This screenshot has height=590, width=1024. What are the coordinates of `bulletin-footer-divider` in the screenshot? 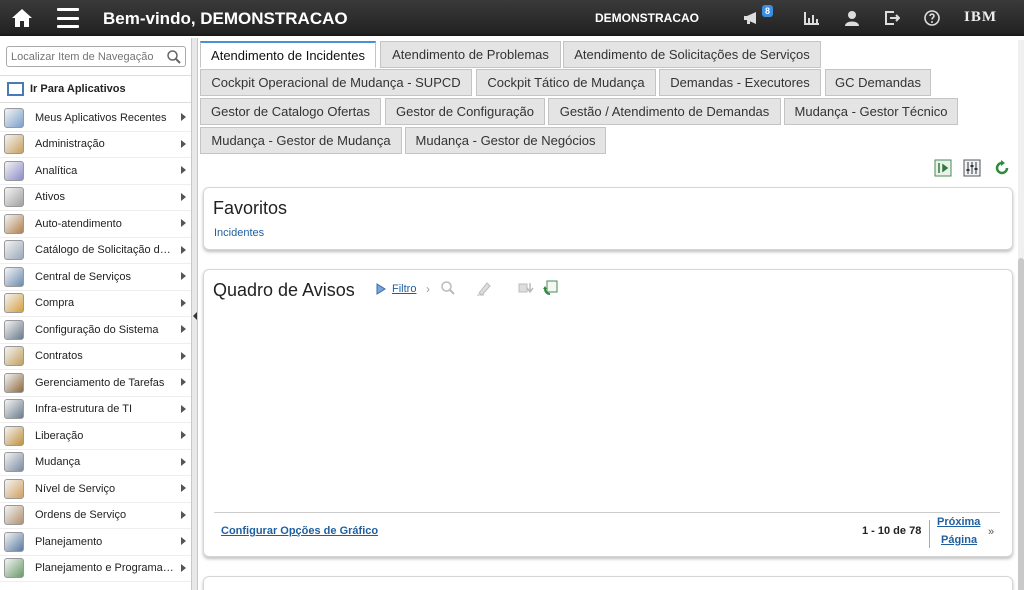 It's located at (607, 512).